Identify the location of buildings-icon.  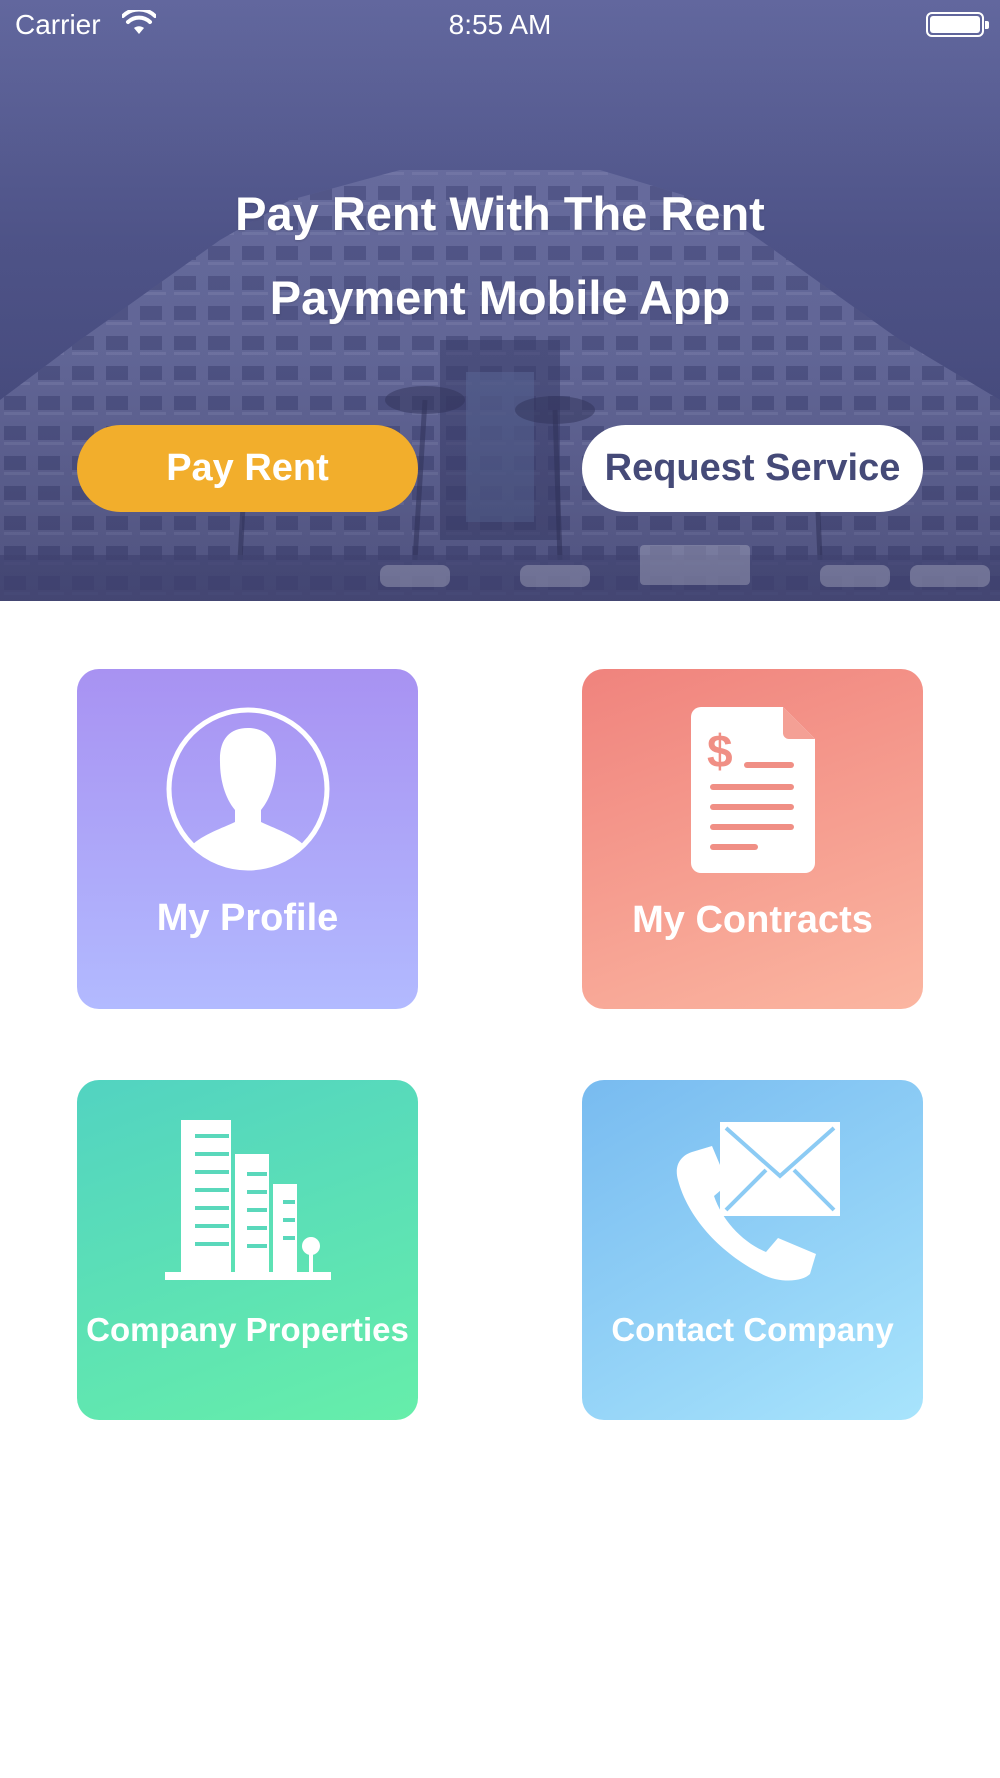
(248, 1200).